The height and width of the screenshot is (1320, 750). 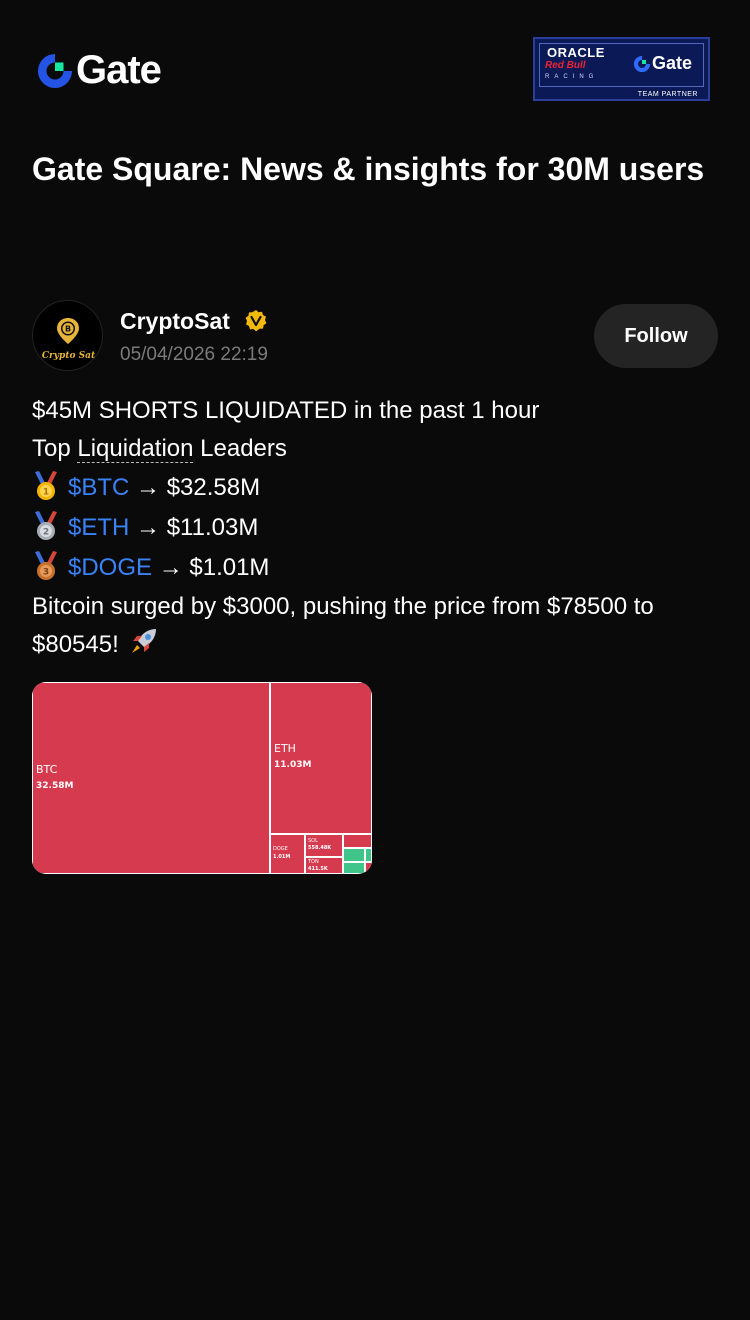 I want to click on liquidation-link: Liquidation, so click(x=135, y=449).